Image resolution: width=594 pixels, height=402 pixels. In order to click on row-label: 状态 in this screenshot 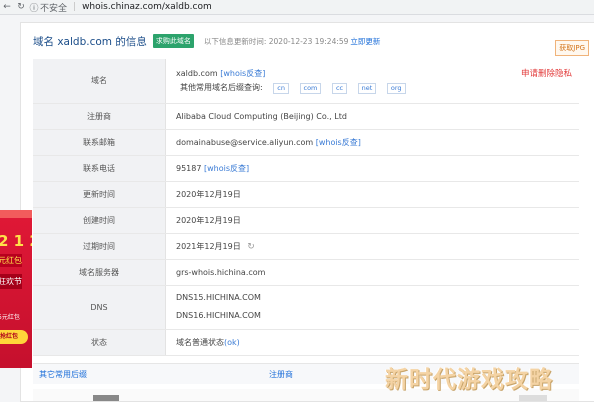, I will do `click(99, 342)`.